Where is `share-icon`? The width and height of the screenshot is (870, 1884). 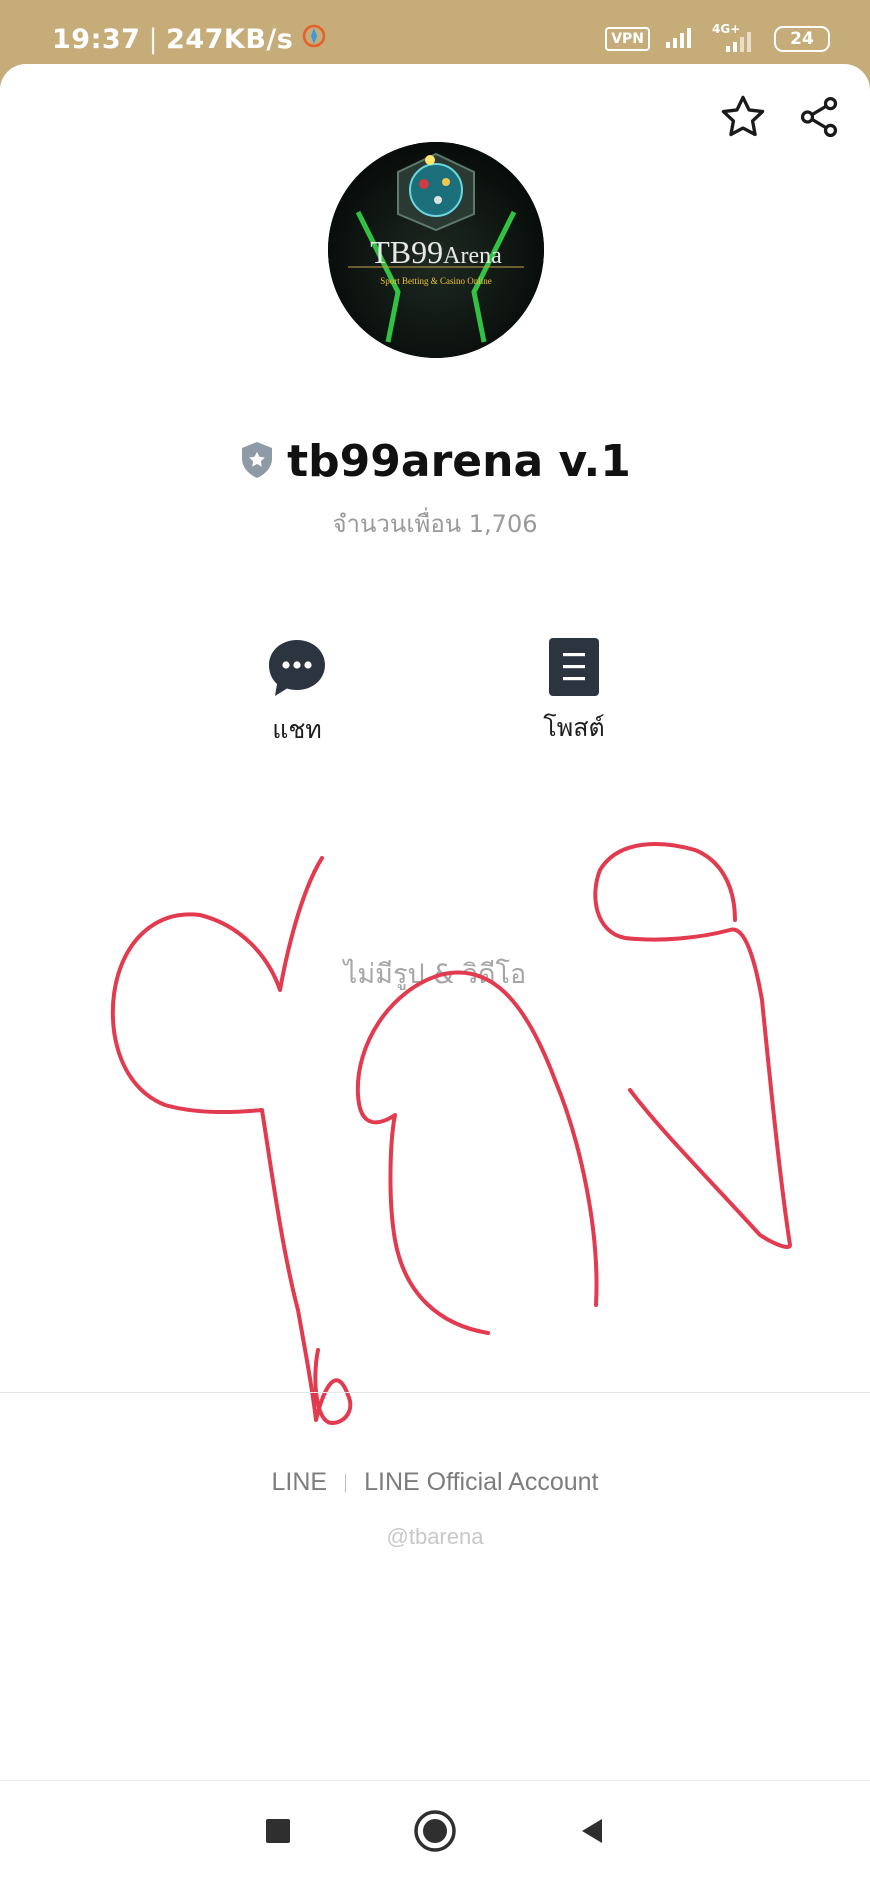
share-icon is located at coordinates (819, 119).